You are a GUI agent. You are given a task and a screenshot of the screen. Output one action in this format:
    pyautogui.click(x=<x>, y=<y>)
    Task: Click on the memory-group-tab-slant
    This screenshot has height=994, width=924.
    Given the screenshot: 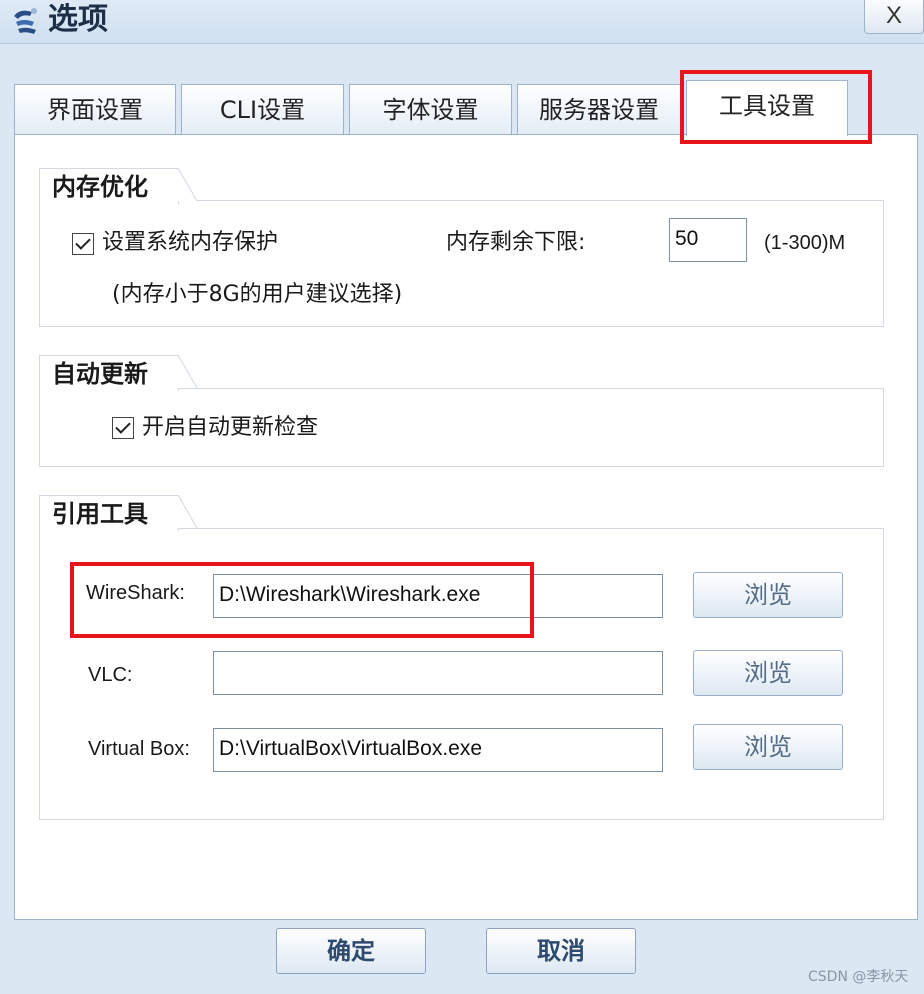 What is the action you would take?
    pyautogui.click(x=188, y=185)
    